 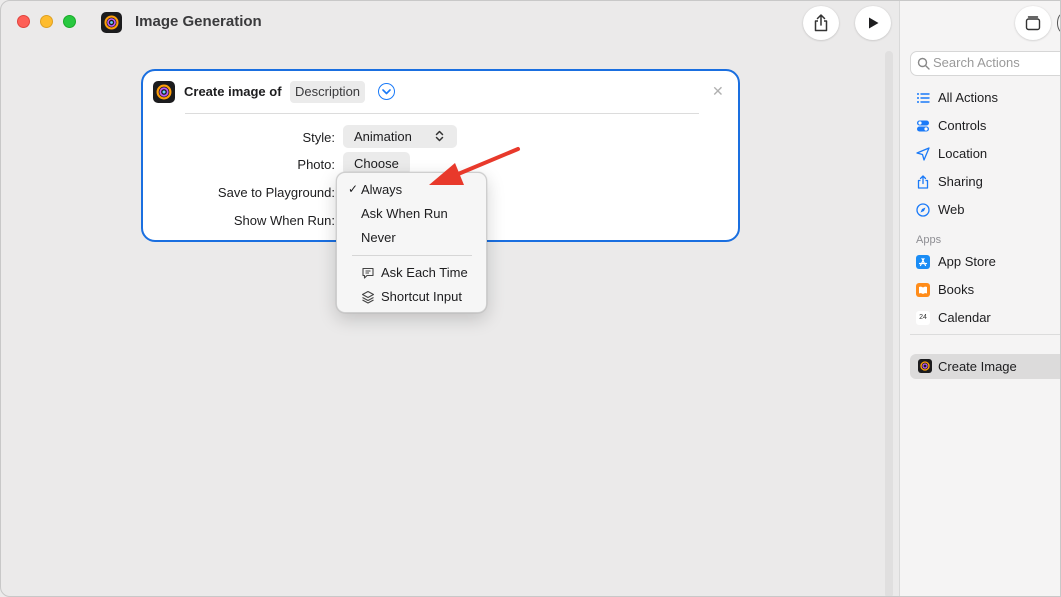 I want to click on style-label: Style:, so click(x=318, y=137).